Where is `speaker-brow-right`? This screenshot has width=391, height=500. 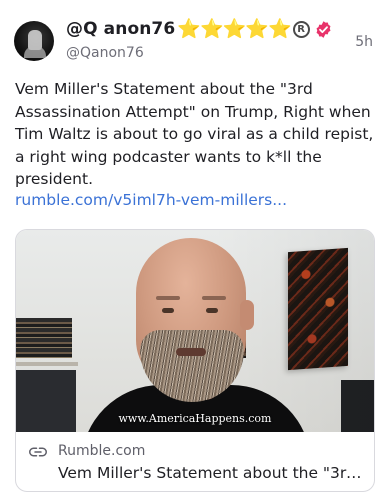 speaker-brow-right is located at coordinates (214, 298).